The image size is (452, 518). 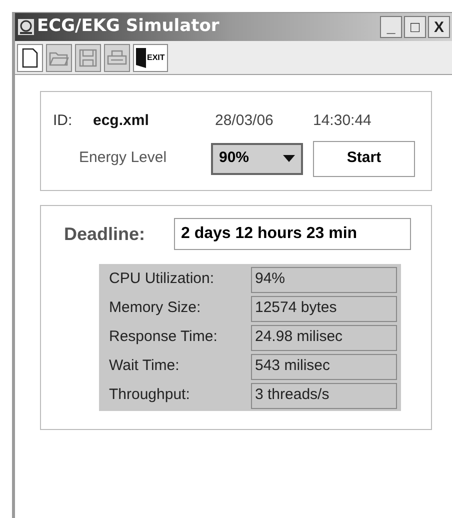 What do you see at coordinates (244, 121) in the screenshot?
I see `date-text: 28/03/06` at bounding box center [244, 121].